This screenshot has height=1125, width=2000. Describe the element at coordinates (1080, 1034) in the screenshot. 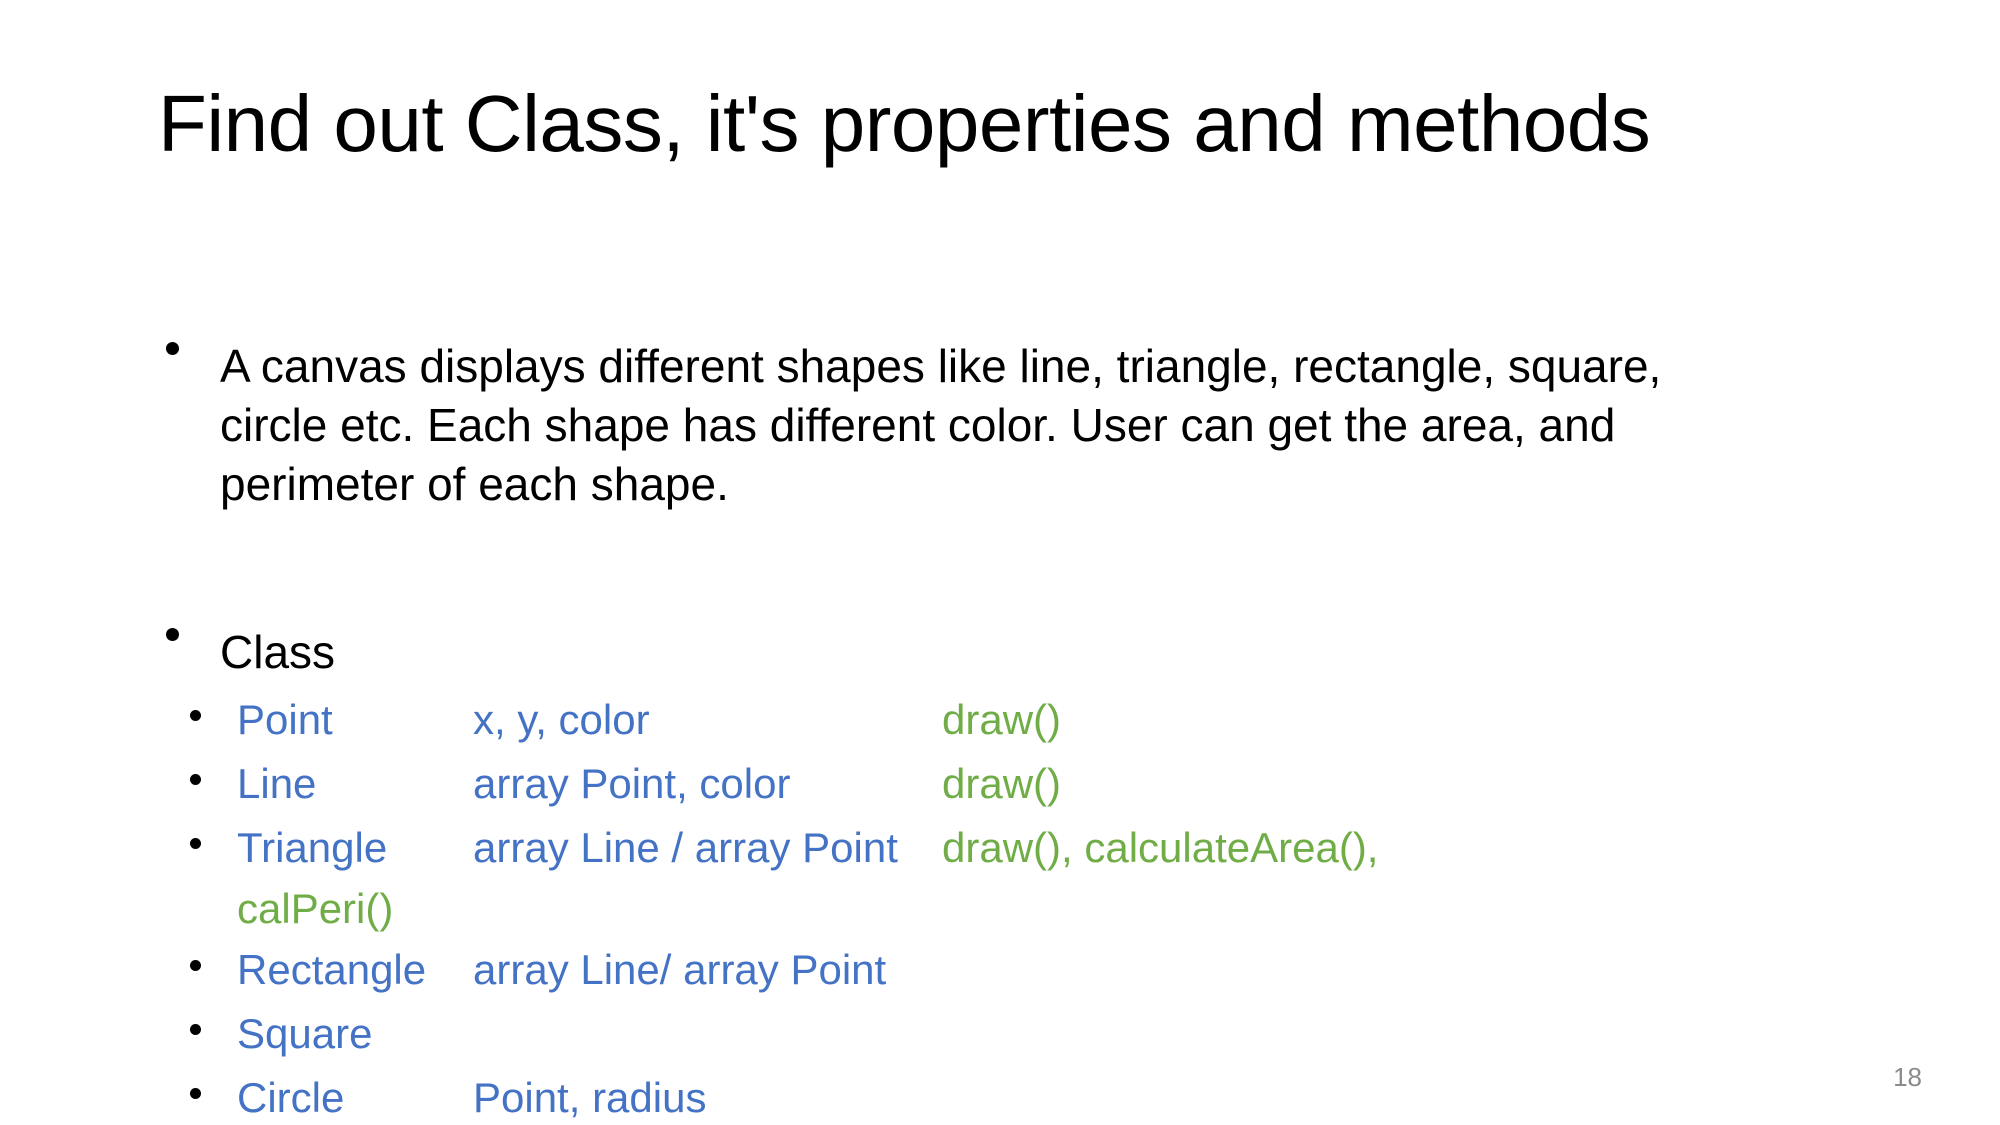

I see `class-row-square: Square` at that location.